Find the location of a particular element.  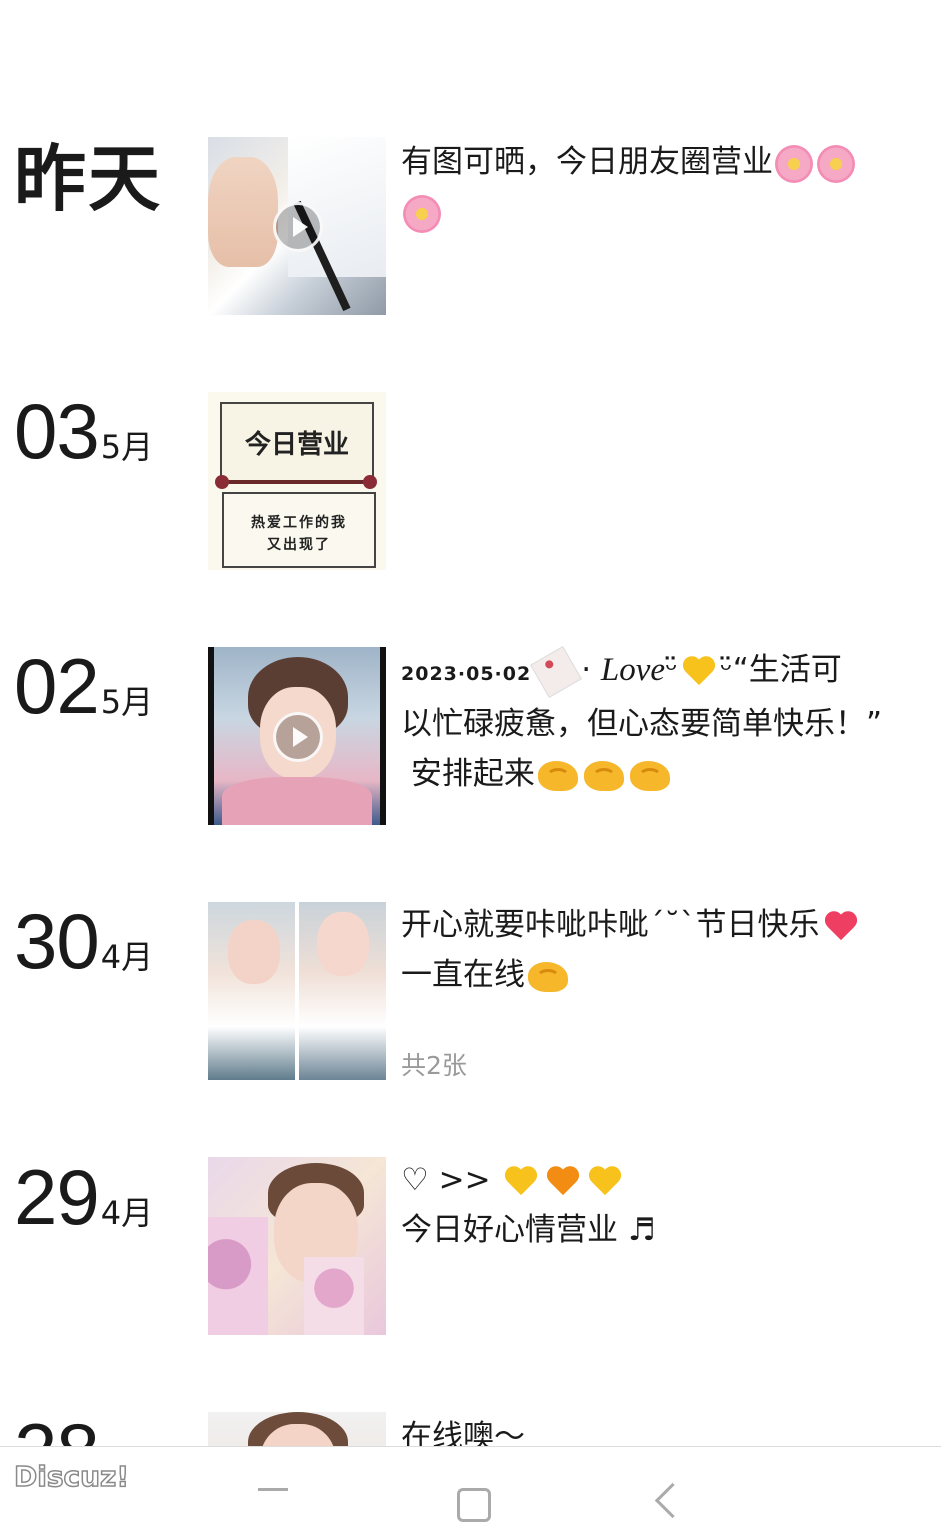

post-text-content: 在线噢～ is located at coordinates (463, 1432).